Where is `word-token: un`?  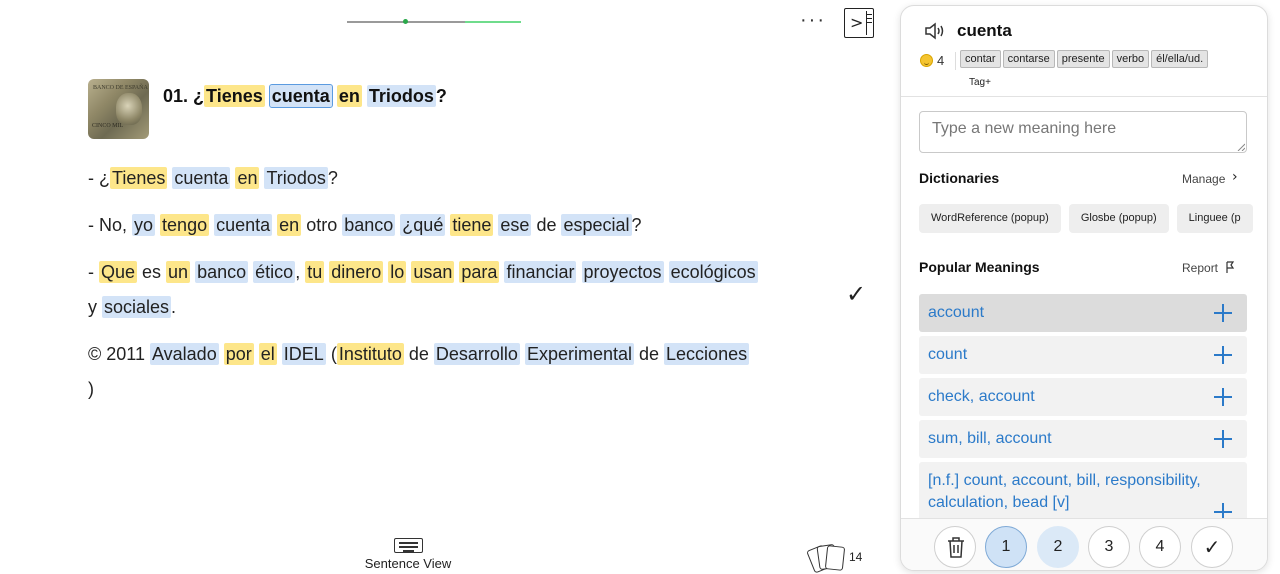 word-token: un is located at coordinates (178, 272).